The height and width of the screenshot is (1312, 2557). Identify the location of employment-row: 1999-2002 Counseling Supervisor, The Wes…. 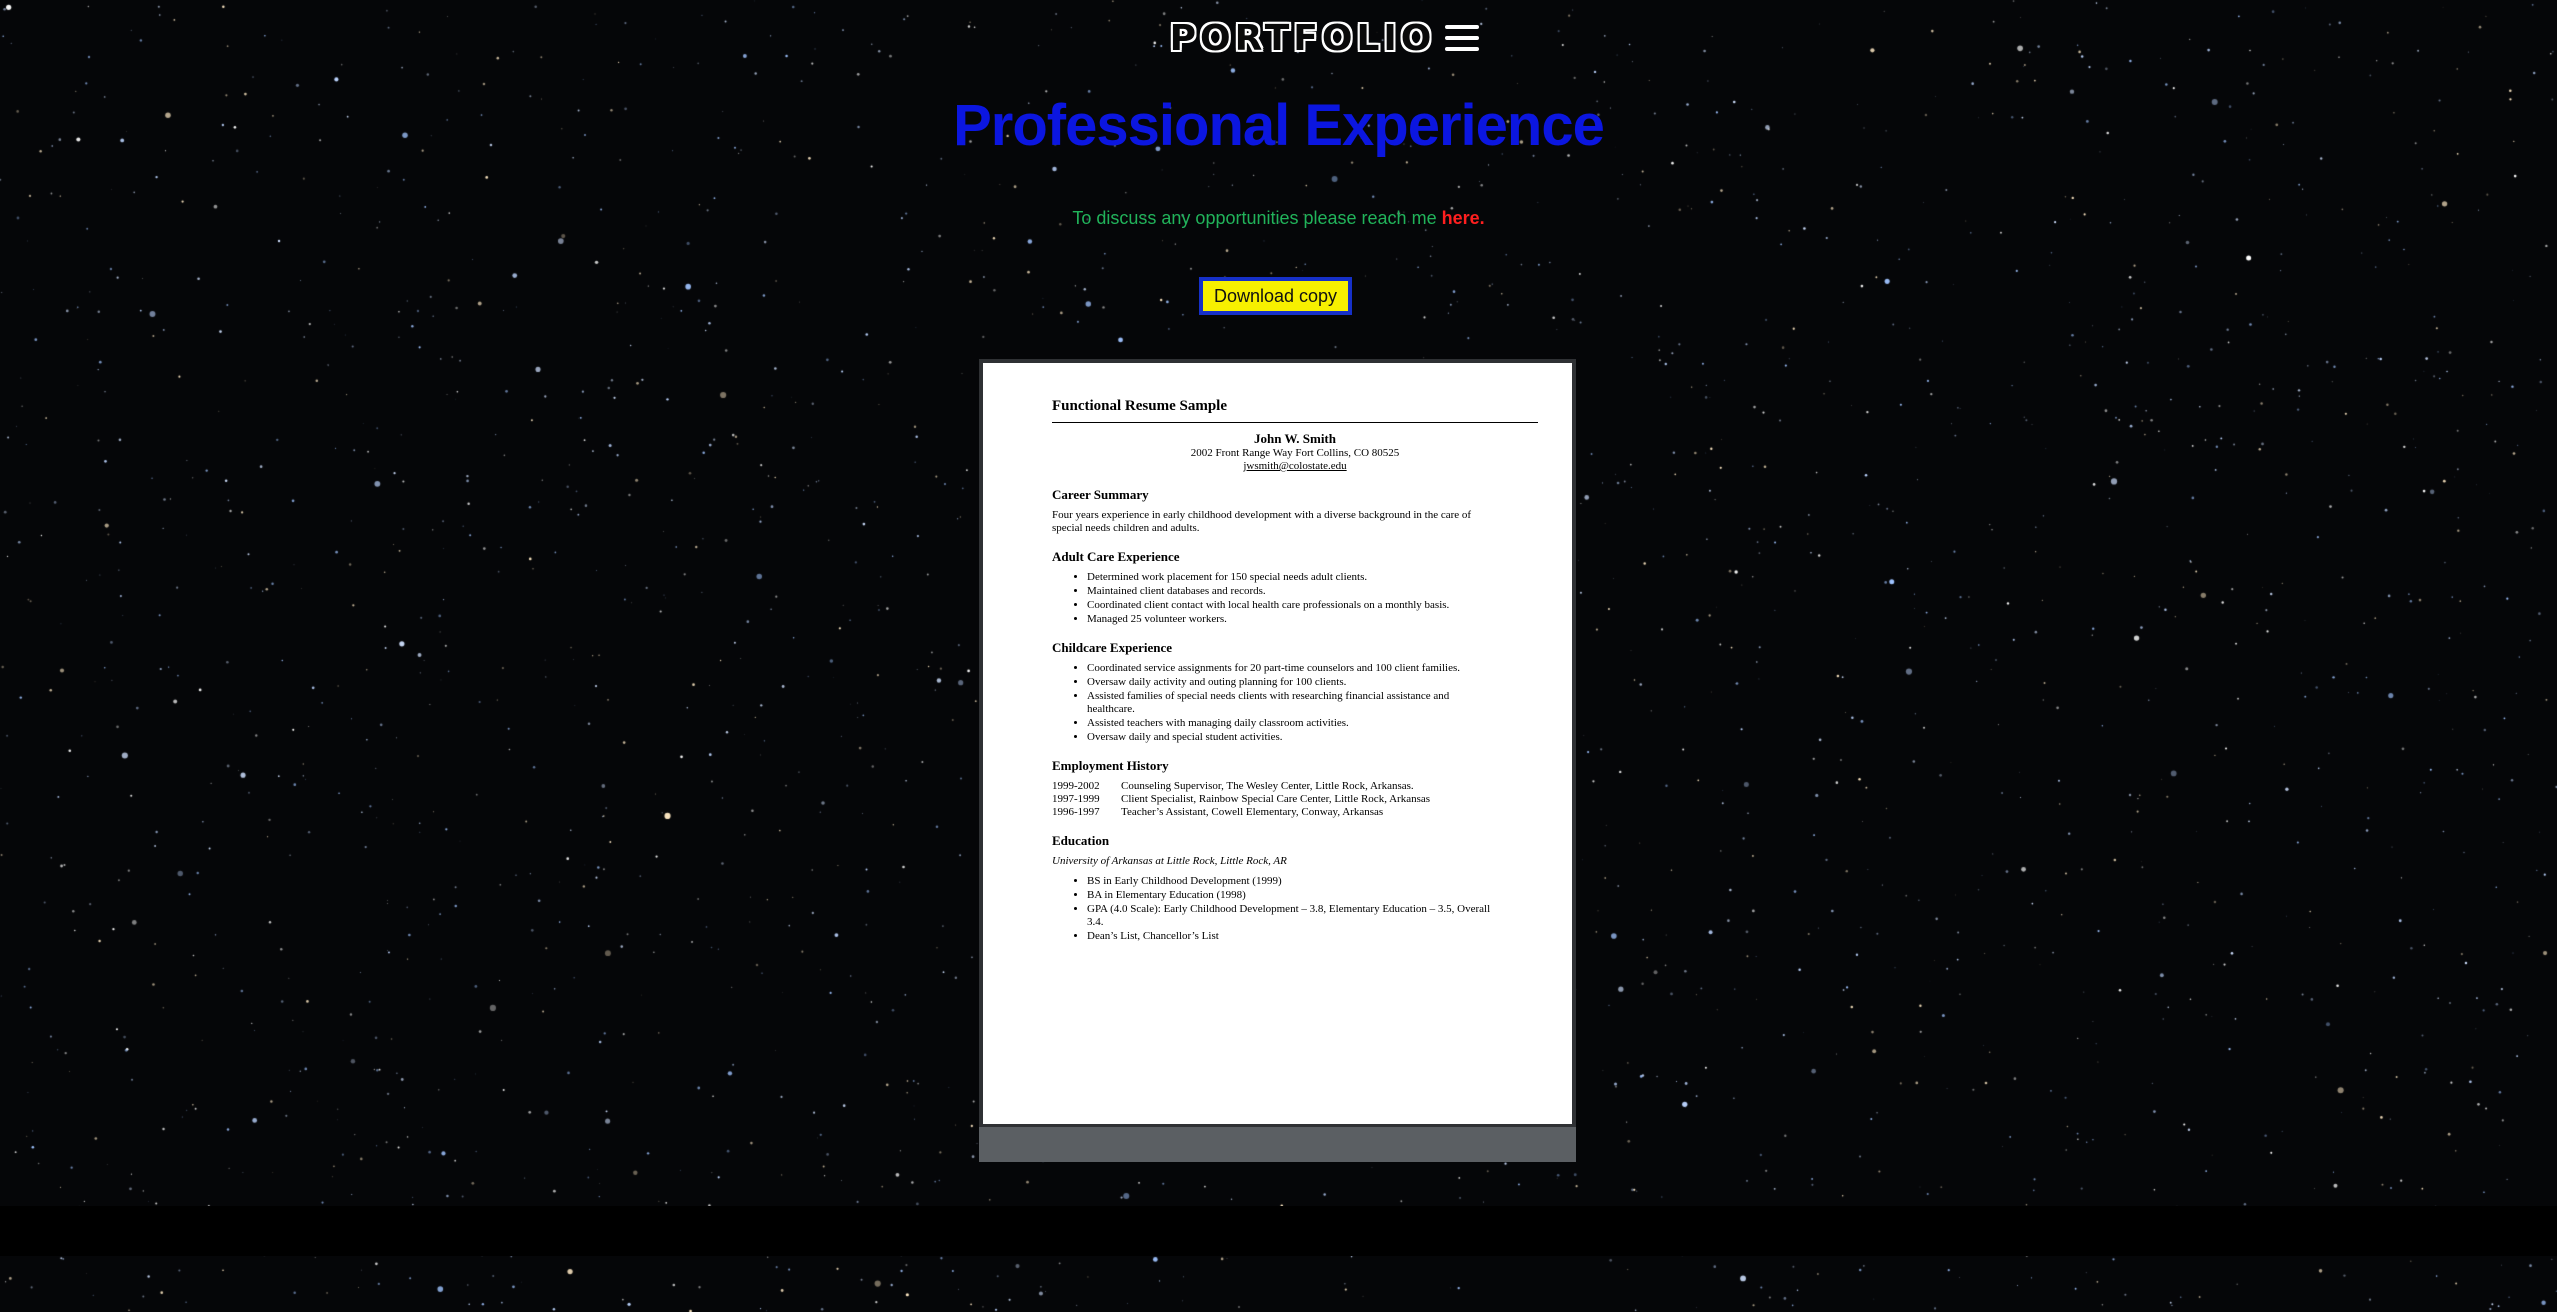
(1295, 786).